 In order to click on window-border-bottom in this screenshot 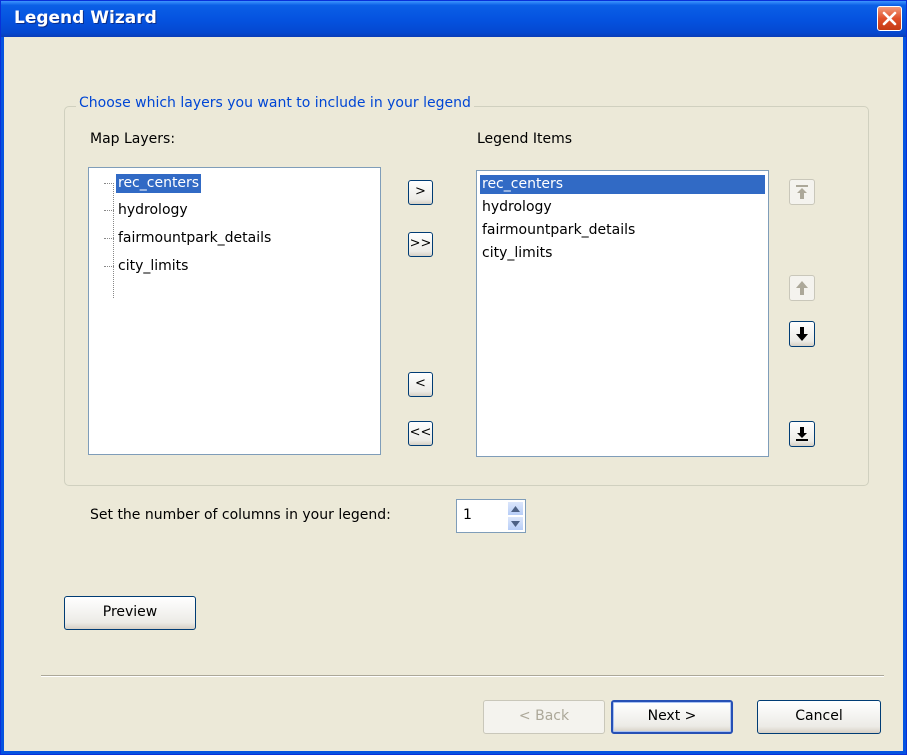, I will do `click(453, 752)`.